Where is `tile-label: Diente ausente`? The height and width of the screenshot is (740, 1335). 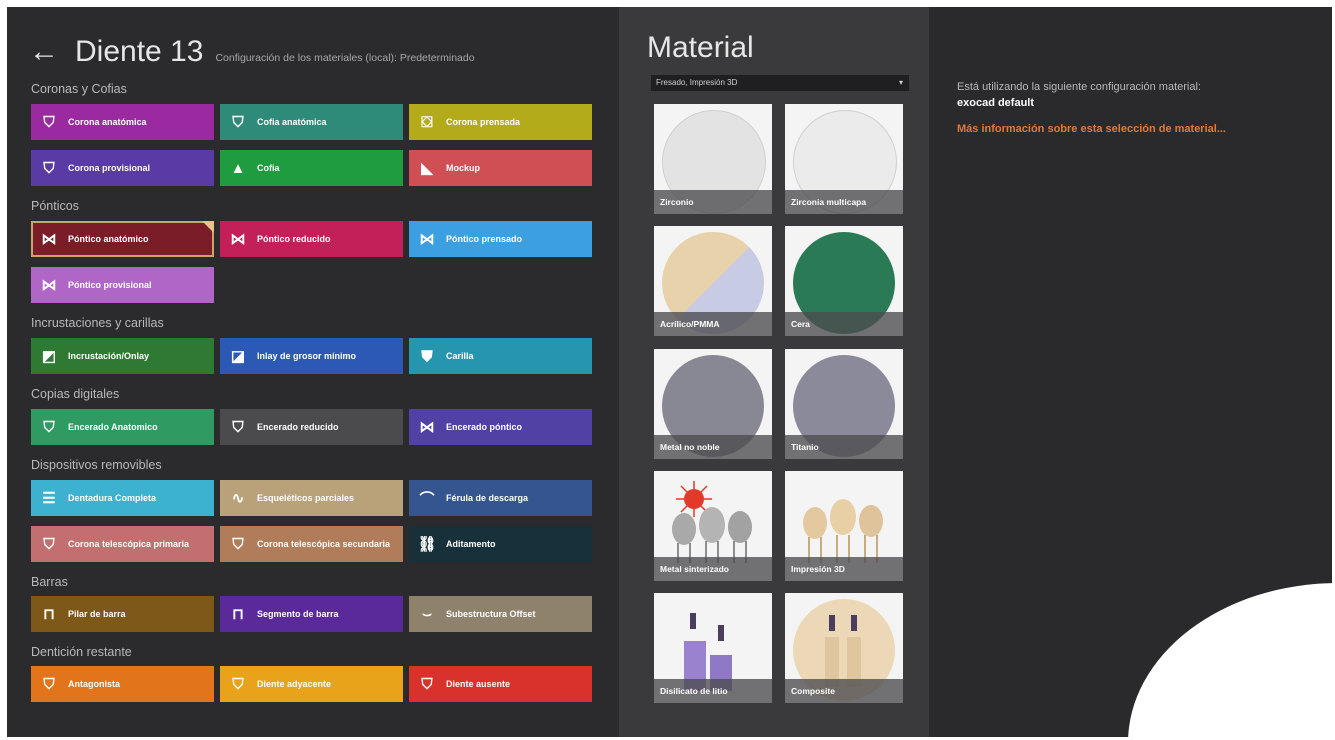
tile-label: Diente ausente is located at coordinates (478, 683).